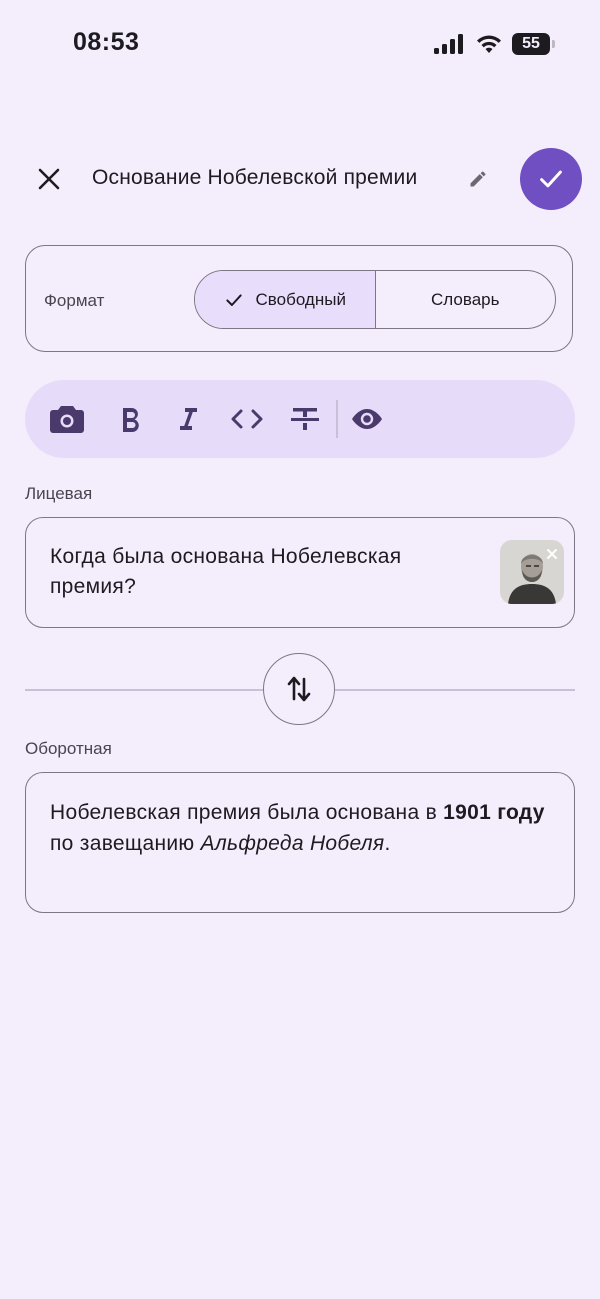 Image resolution: width=600 pixels, height=1299 pixels. I want to click on swap-vertical-icon, so click(299, 689).